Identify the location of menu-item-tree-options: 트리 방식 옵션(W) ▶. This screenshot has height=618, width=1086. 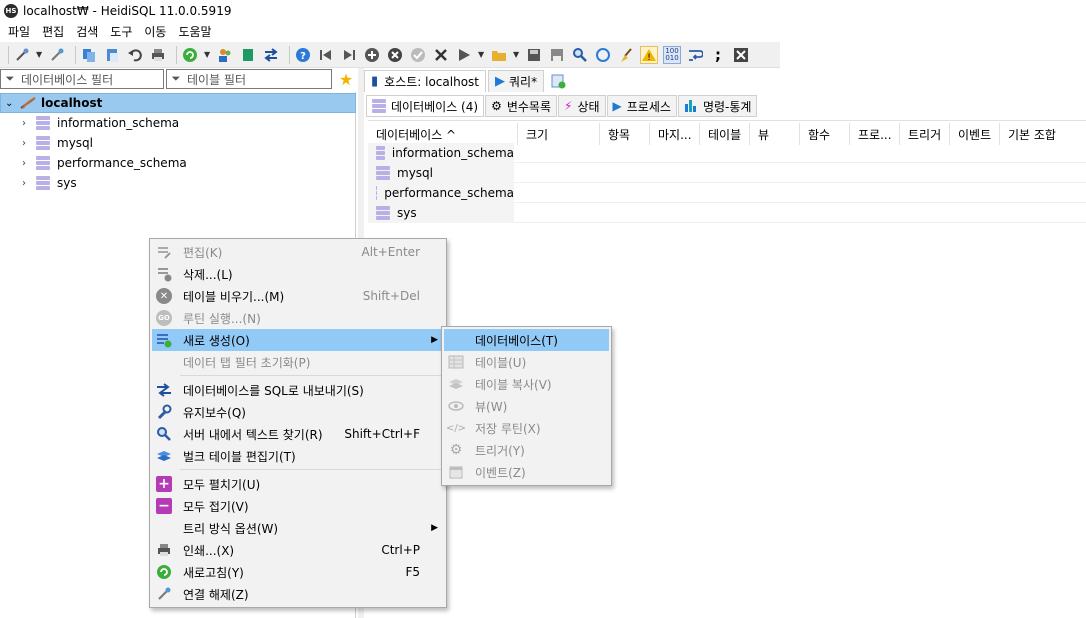
(298, 528).